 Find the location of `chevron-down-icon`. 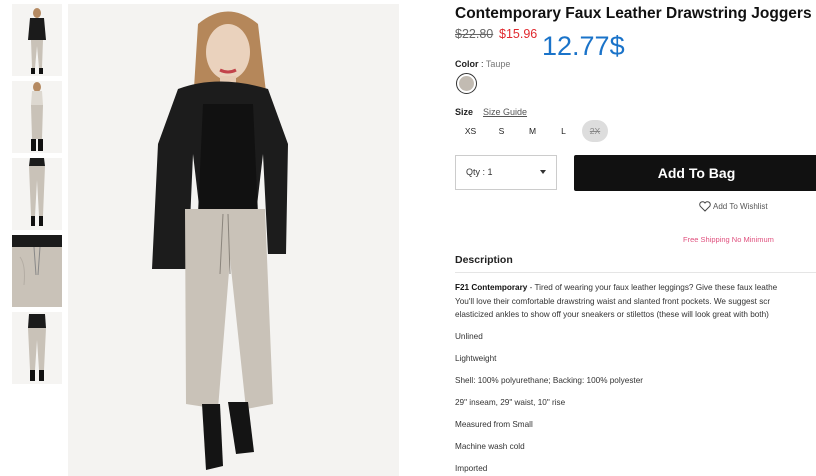

chevron-down-icon is located at coordinates (543, 172).